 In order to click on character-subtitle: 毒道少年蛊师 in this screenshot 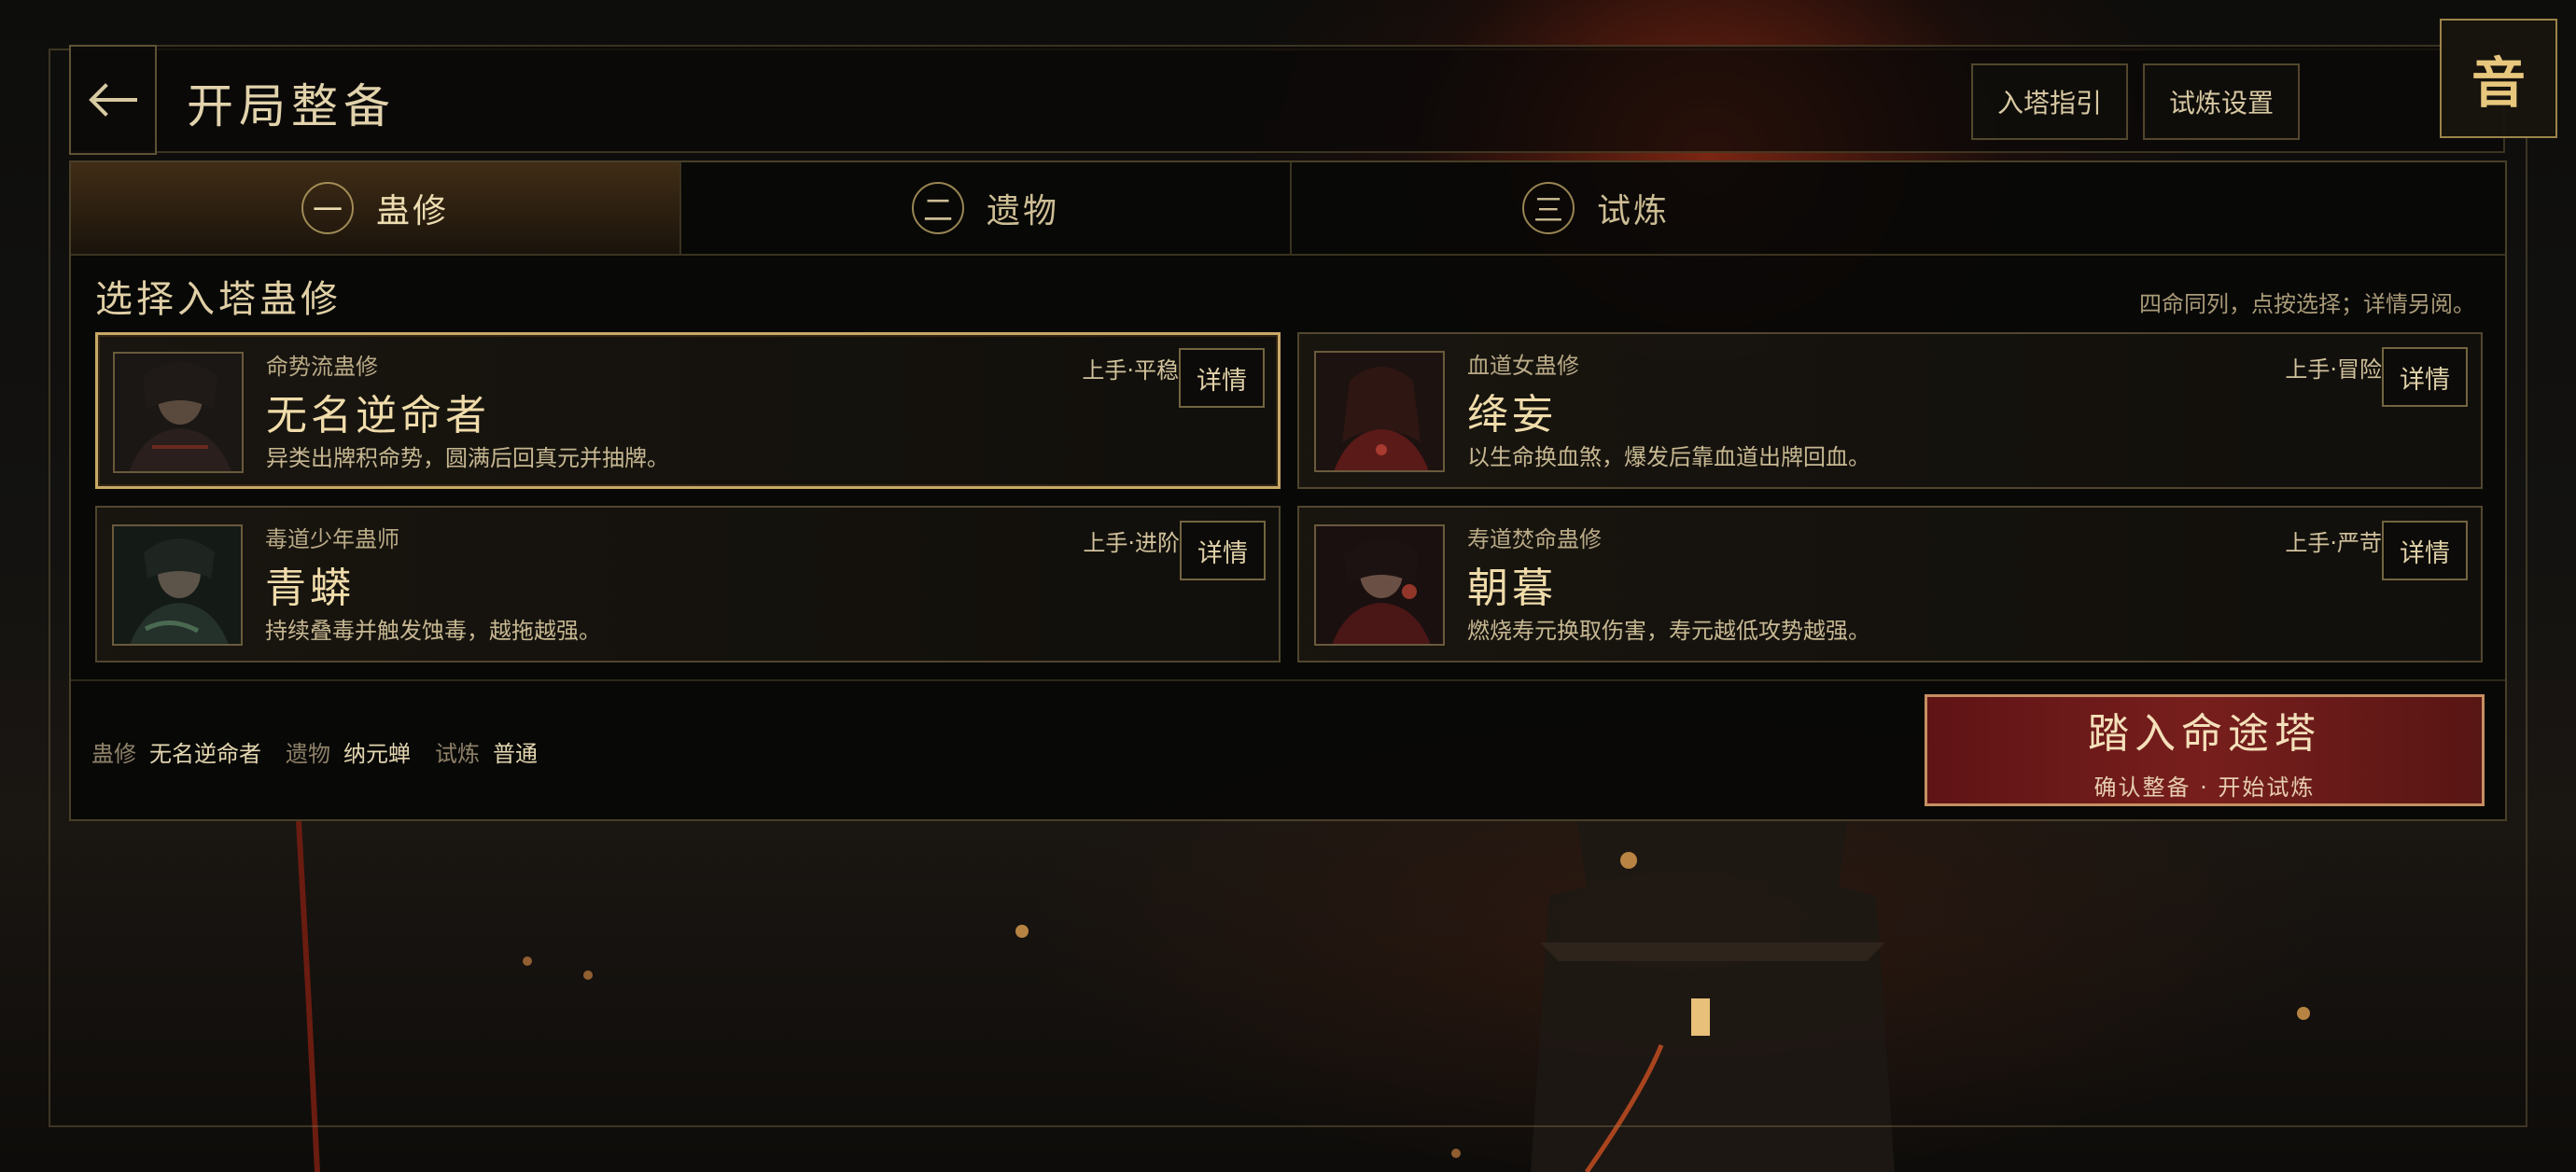, I will do `click(332, 539)`.